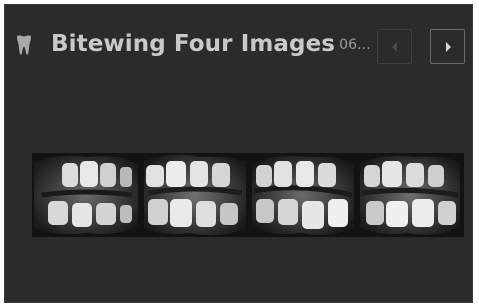 The width and height of the screenshot is (479, 307). I want to click on panel-title-text: Bitewing Four Images, so click(193, 44).